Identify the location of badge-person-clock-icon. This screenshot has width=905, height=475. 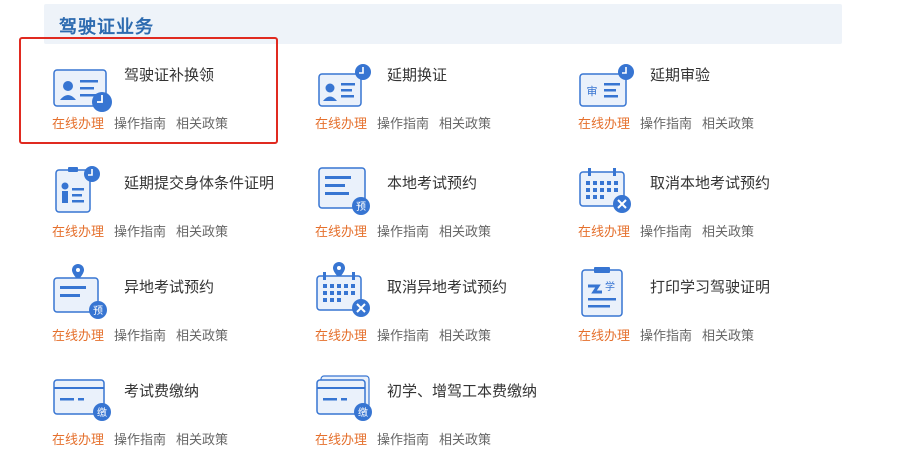
(83, 190).